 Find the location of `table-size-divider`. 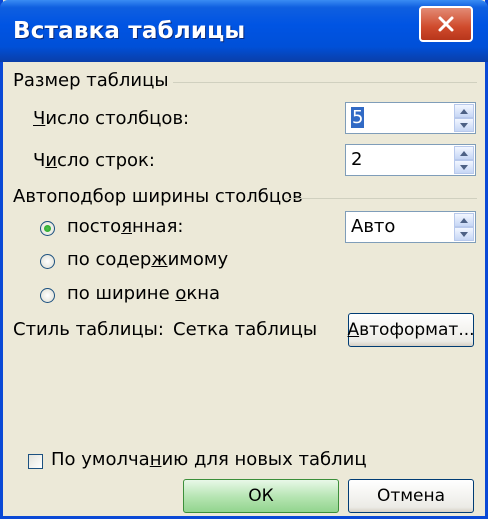

table-size-divider is located at coordinates (325, 82).